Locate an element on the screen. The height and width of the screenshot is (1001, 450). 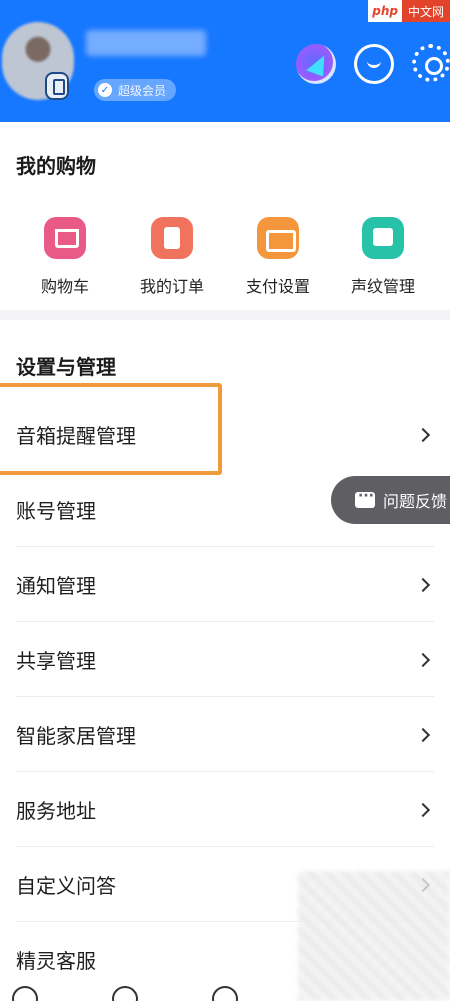
shop-item-orders: 我的订单 is located at coordinates (172, 257).